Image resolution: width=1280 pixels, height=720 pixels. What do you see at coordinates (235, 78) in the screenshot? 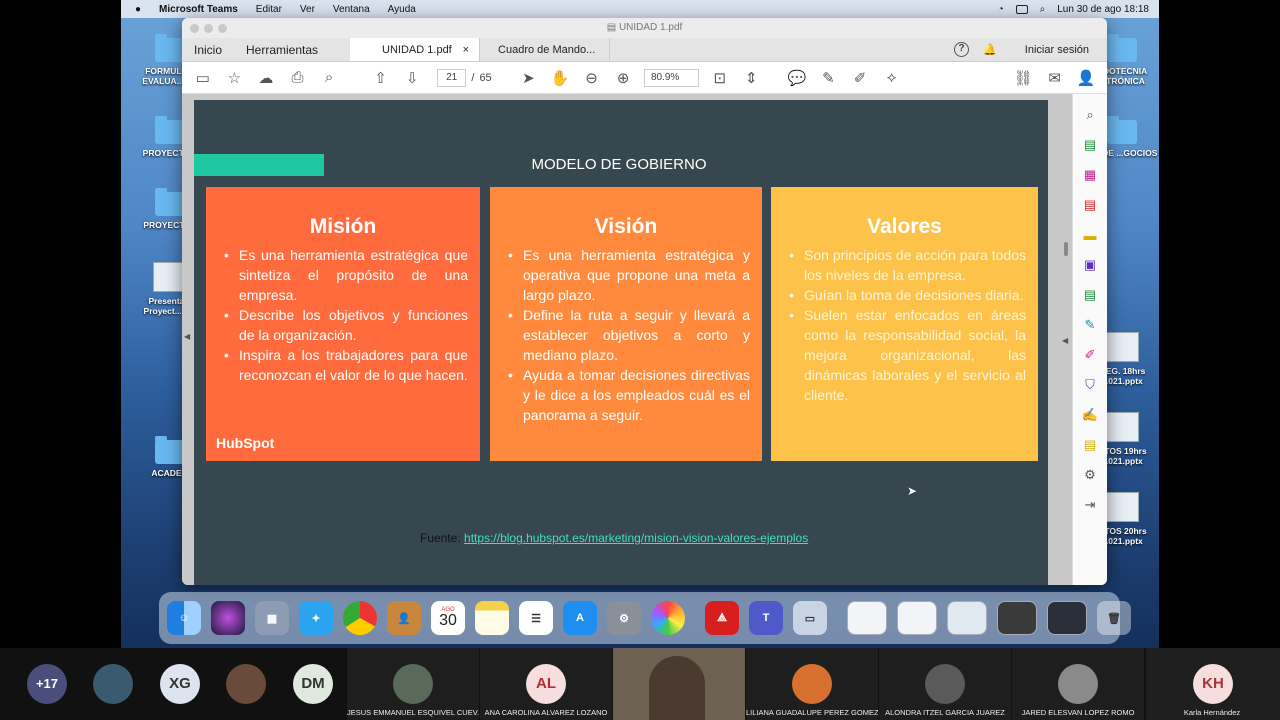
I see `star-icon: ☆` at bounding box center [235, 78].